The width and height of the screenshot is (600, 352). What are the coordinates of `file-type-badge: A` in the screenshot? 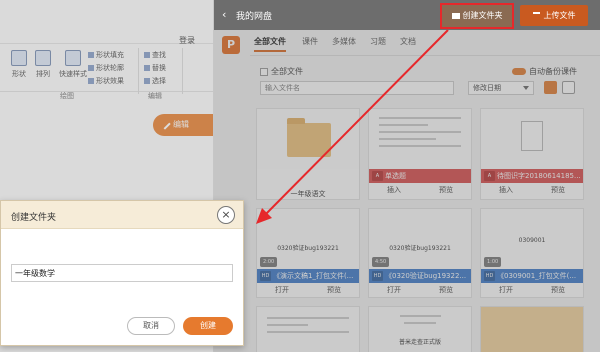 It's located at (377, 176).